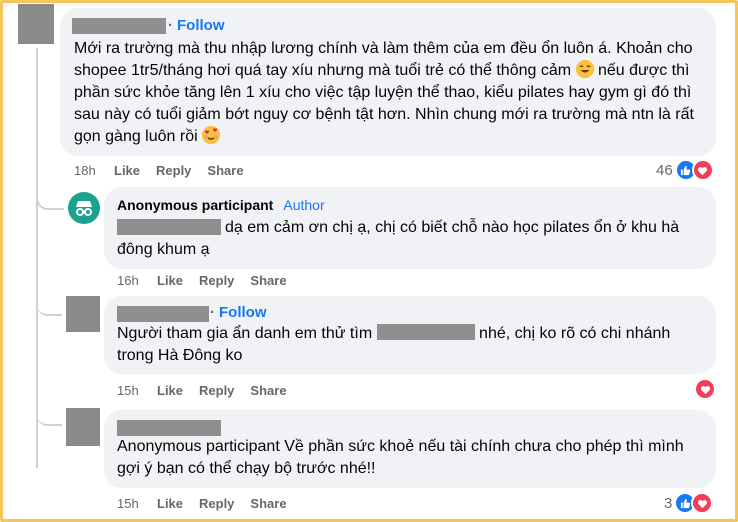 The height and width of the screenshot is (522, 738). I want to click on incognito-icon, so click(84, 208).